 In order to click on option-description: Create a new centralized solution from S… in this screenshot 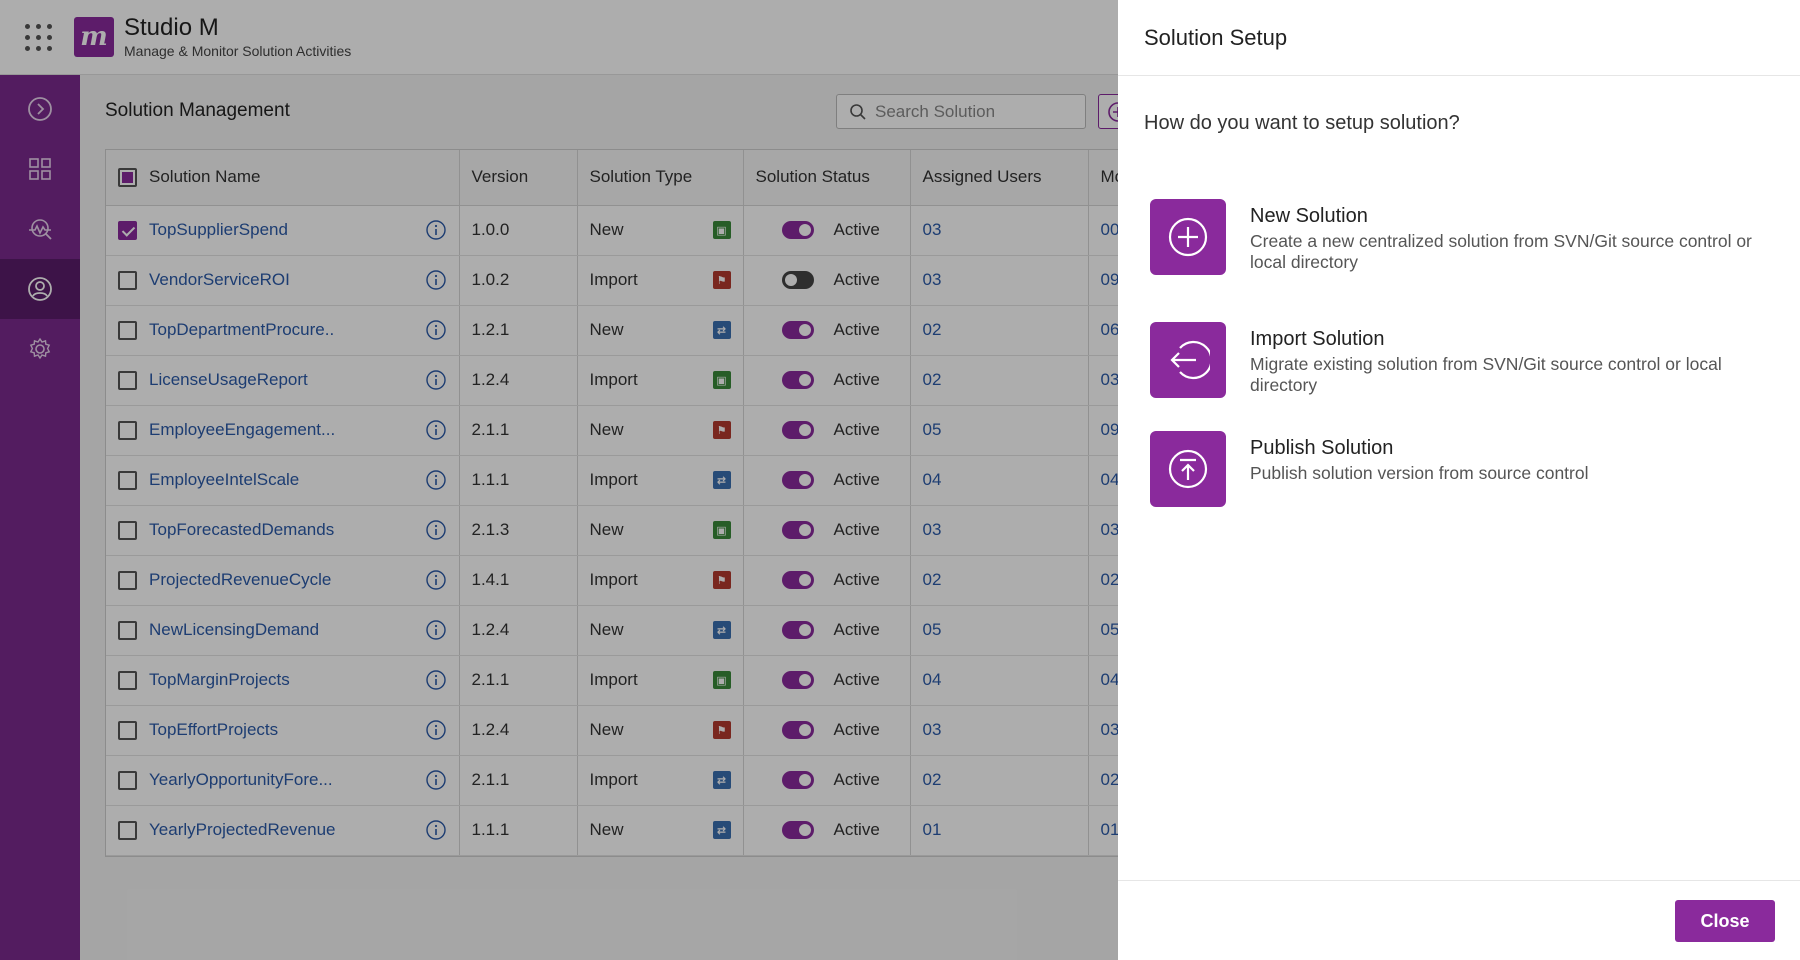, I will do `click(1501, 251)`.